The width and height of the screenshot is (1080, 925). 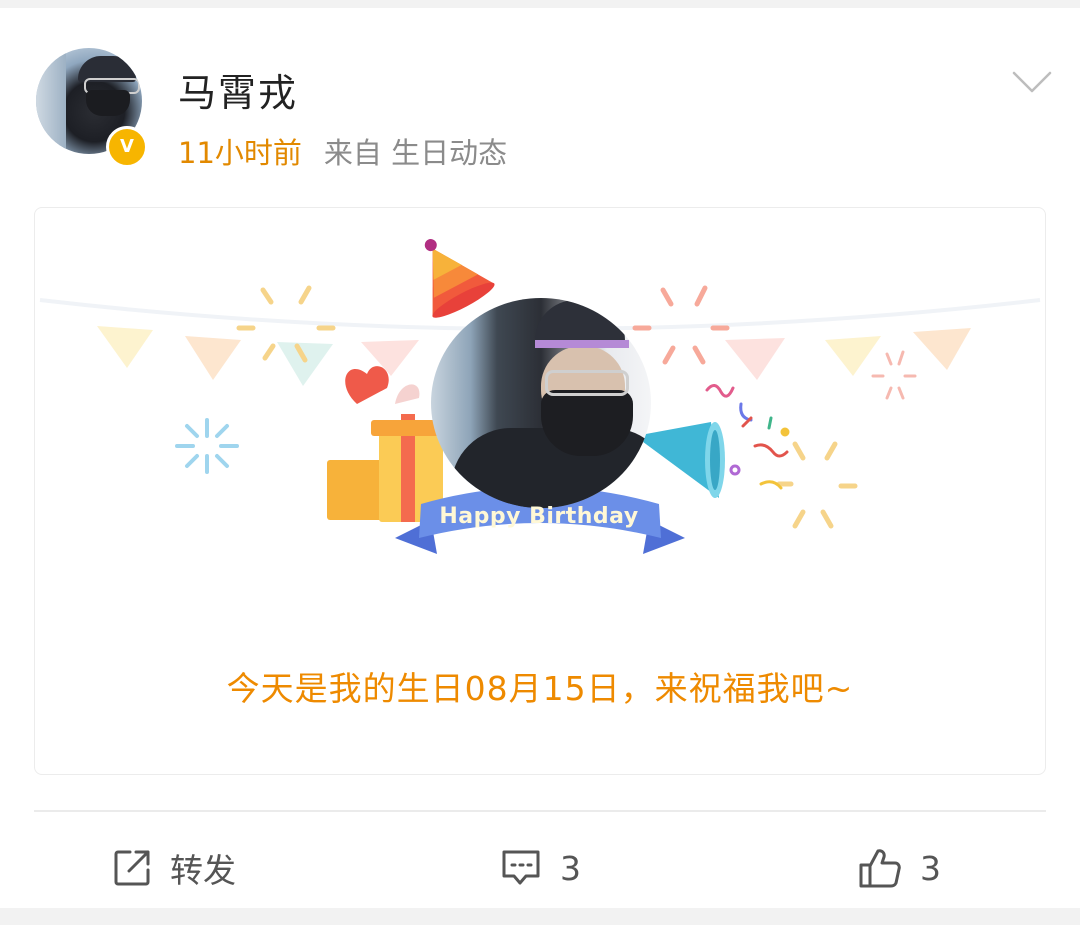 What do you see at coordinates (459, 278) in the screenshot?
I see `party-hat` at bounding box center [459, 278].